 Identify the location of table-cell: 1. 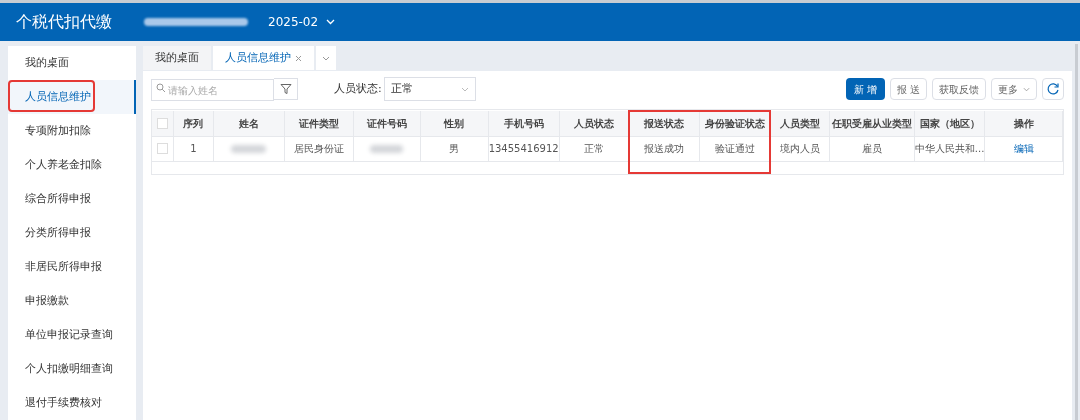
(193, 148).